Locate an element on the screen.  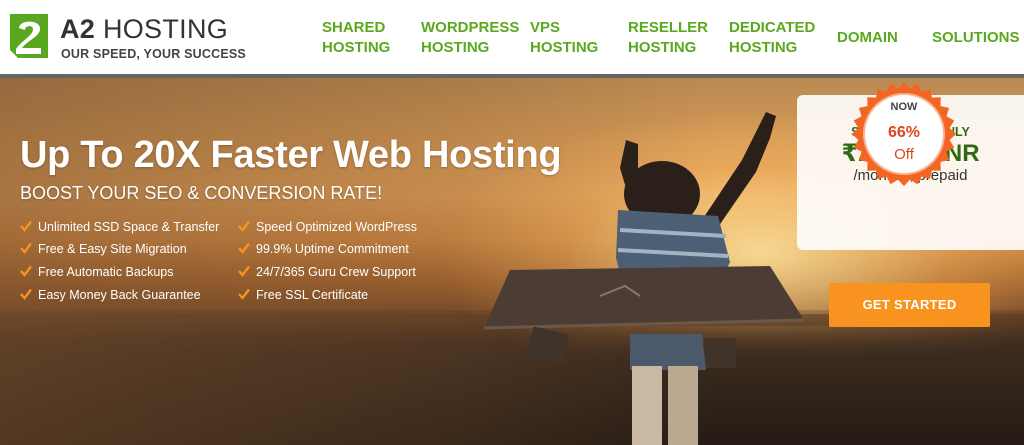
nav-wordpress-hosting: WORDPRESS HOSTING is located at coordinates (470, 38).